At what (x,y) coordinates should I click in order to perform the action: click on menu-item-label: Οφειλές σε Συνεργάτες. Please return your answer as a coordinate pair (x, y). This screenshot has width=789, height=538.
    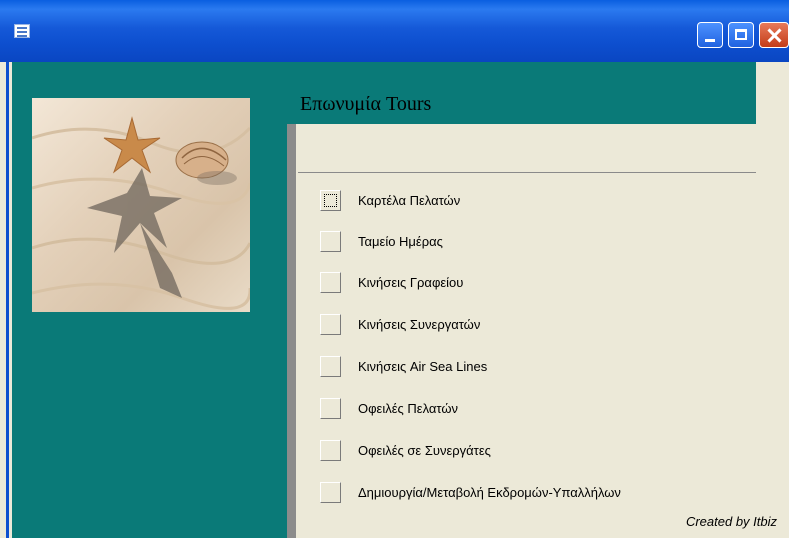
    Looking at the image, I should click on (424, 450).